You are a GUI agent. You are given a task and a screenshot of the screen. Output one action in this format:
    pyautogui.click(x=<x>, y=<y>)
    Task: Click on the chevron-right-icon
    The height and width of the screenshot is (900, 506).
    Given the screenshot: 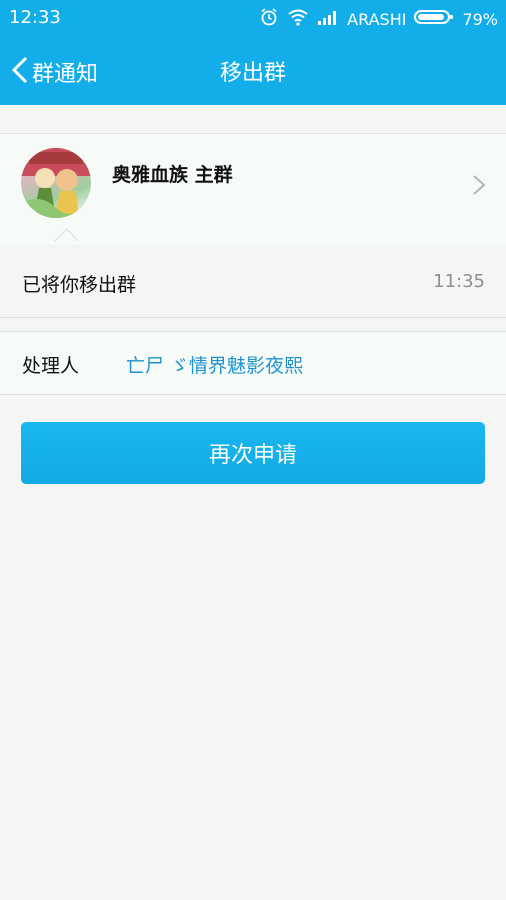 What is the action you would take?
    pyautogui.click(x=479, y=187)
    